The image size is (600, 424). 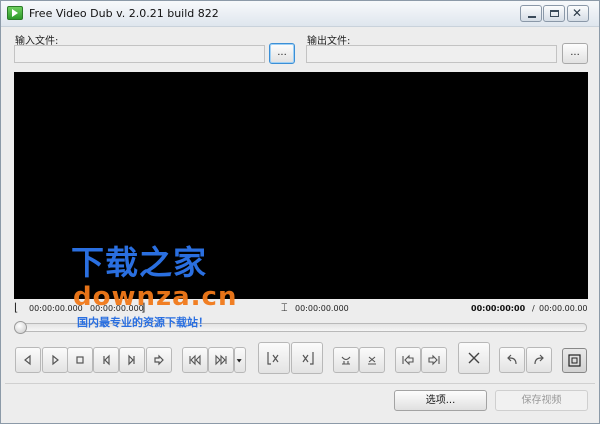 I want to click on cursor-time: 00:00:00.000, so click(x=322, y=308).